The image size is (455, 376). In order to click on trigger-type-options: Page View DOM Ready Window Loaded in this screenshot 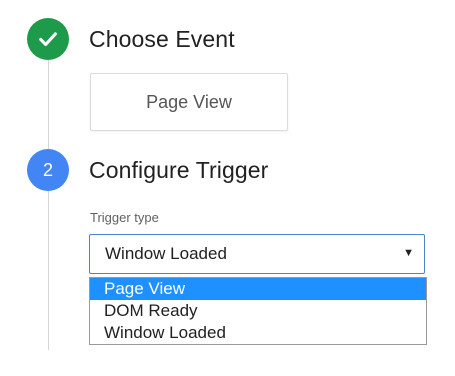, I will do `click(258, 311)`.